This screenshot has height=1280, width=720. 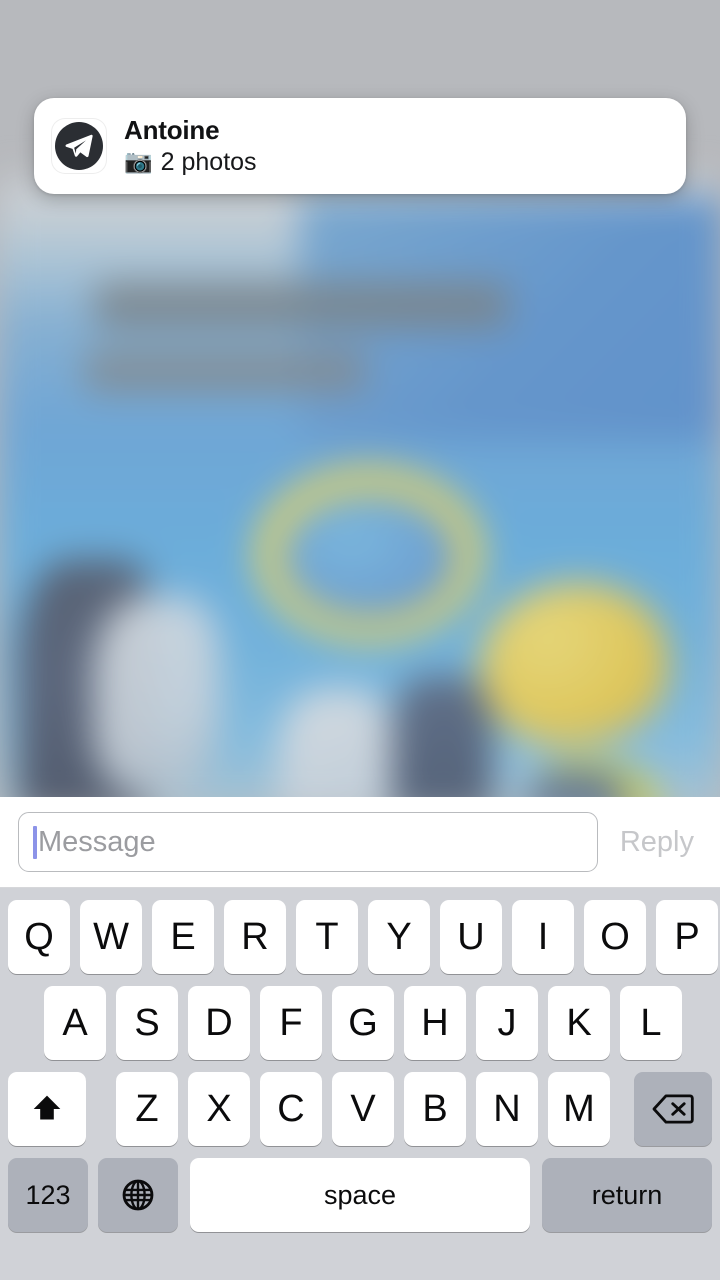 I want to click on key-v: V, so click(x=363, y=1109).